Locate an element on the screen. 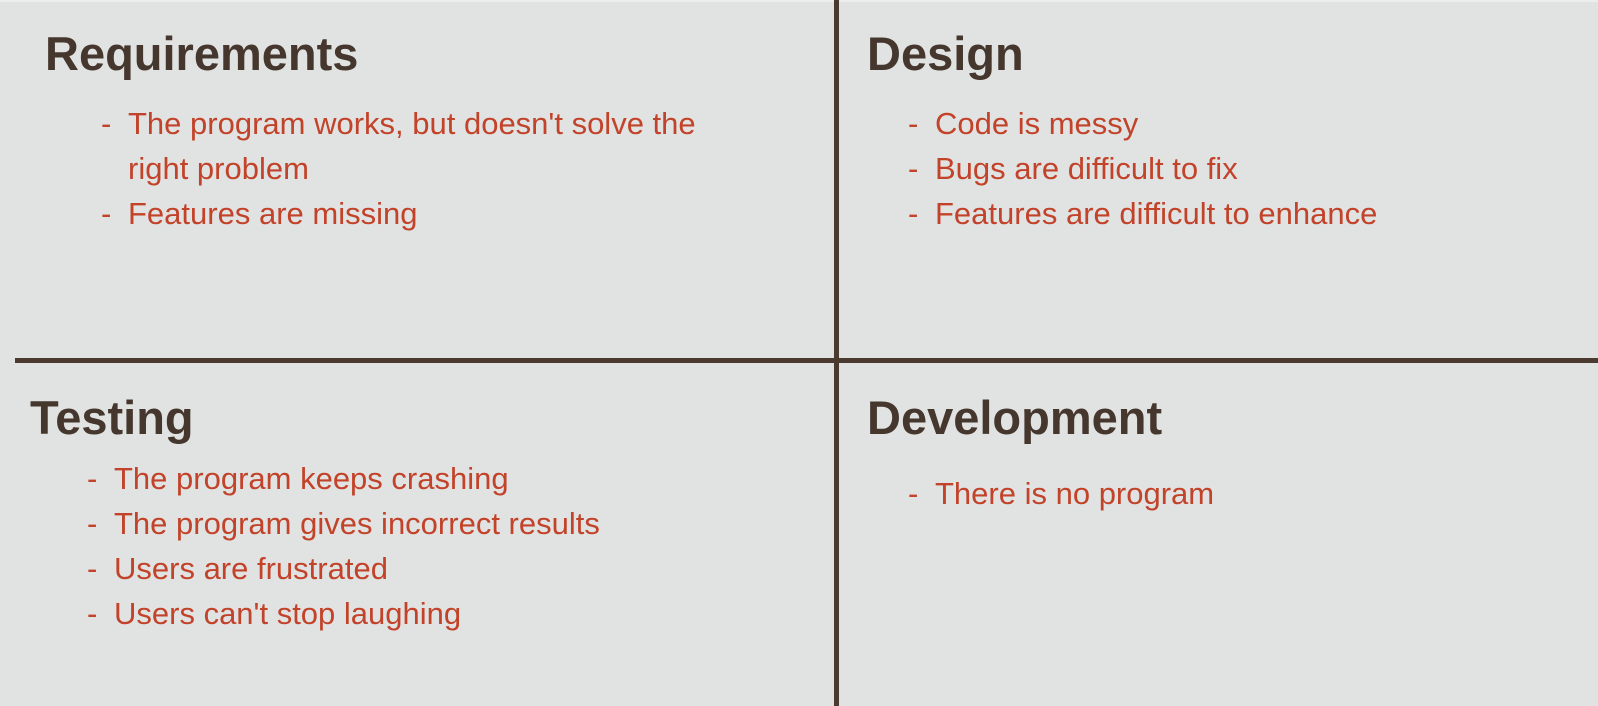 Image resolution: width=1598 pixels, height=706 pixels. list-item-text: Bugs are difficult to fix is located at coordinates (1086, 168).